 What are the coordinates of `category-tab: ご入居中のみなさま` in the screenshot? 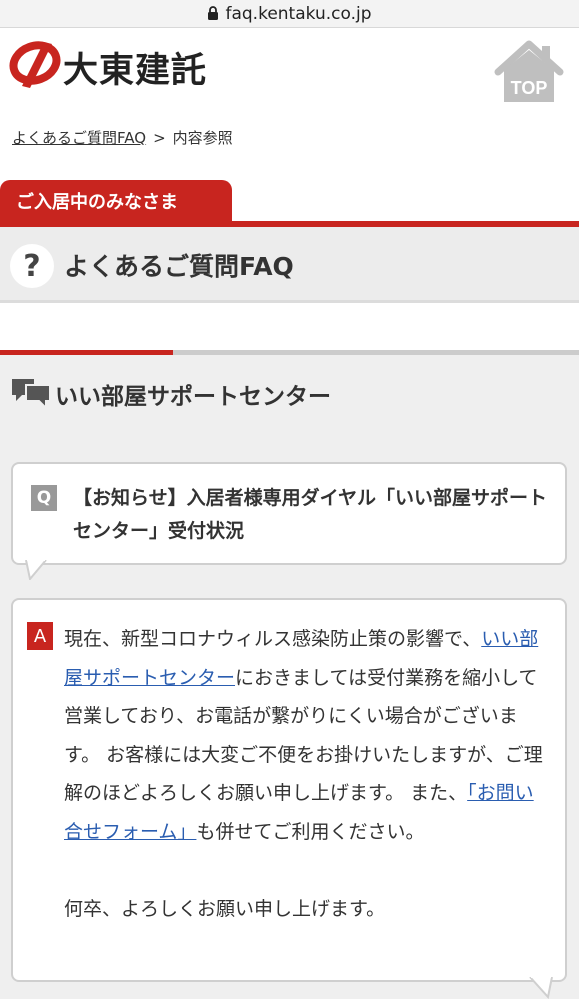 It's located at (116, 201).